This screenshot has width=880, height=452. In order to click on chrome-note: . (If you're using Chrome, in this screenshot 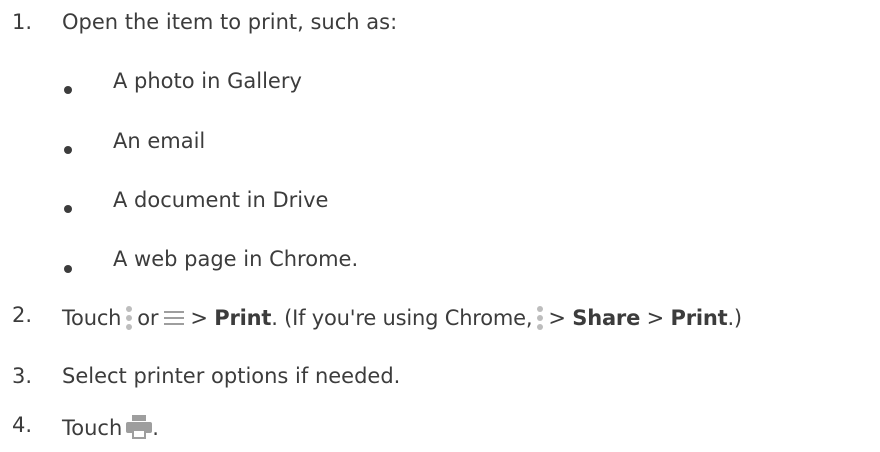, I will do `click(402, 318)`.